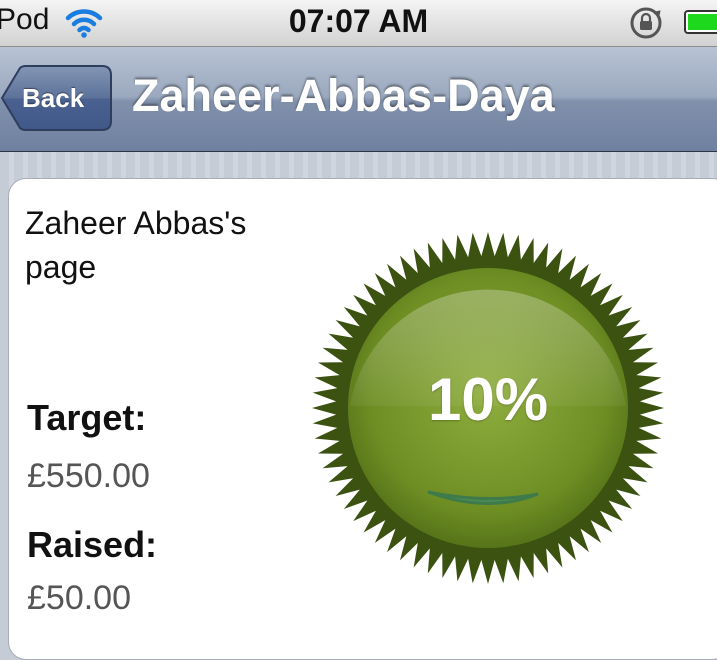 The height and width of the screenshot is (660, 717). What do you see at coordinates (88, 476) in the screenshot?
I see `target-value: £550.00` at bounding box center [88, 476].